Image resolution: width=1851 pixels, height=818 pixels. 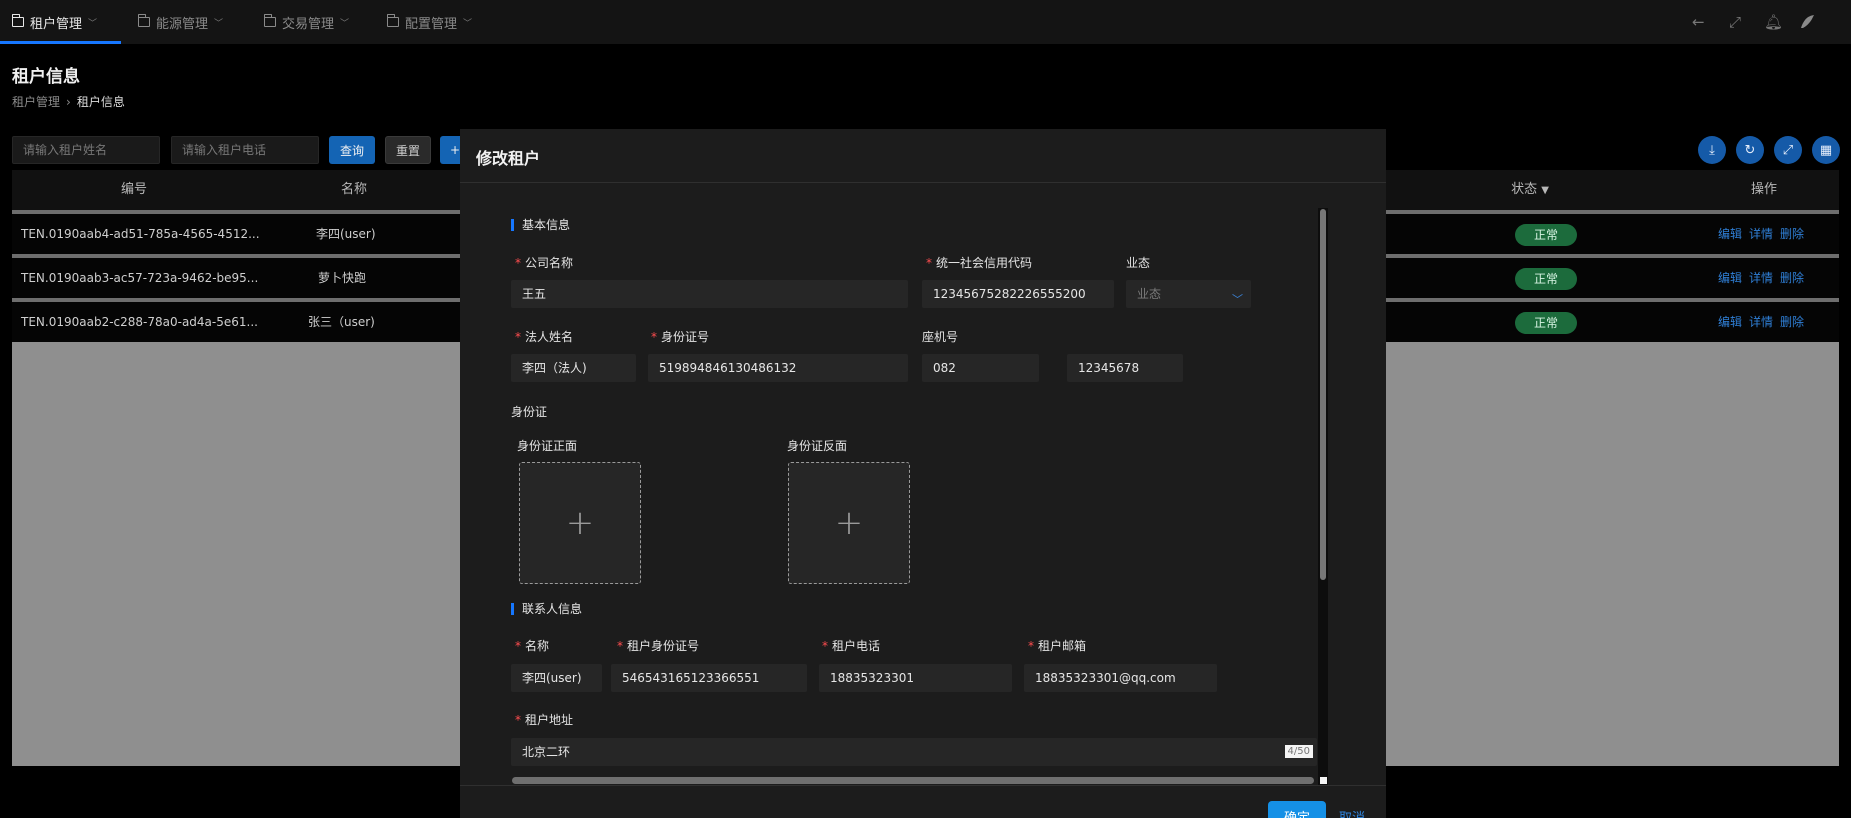 What do you see at coordinates (1826, 150) in the screenshot?
I see `columns-icon: ▦` at bounding box center [1826, 150].